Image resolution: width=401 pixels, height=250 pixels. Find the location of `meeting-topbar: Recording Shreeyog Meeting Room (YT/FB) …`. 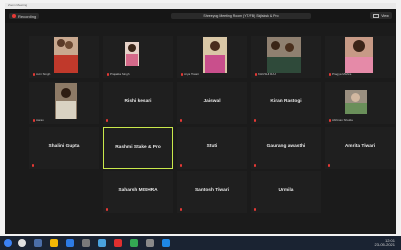

meeting-topbar: Recording Shreeyog Meeting Room (YT/FB) … is located at coordinates (200, 16).